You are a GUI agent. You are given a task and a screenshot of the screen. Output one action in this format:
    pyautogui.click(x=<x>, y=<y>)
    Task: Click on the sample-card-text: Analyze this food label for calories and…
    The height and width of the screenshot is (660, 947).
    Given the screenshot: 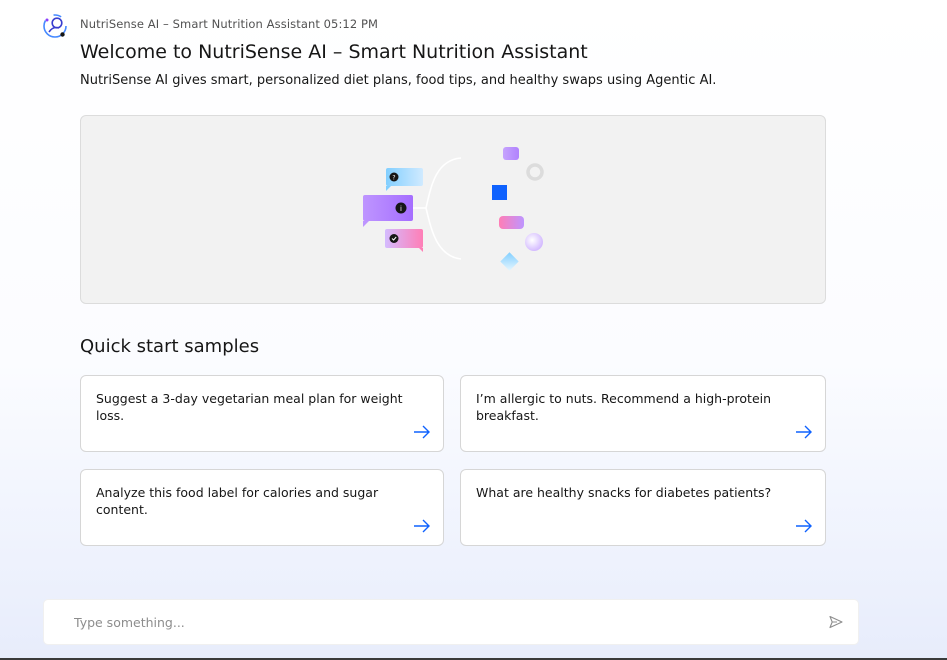 What is the action you would take?
    pyautogui.click(x=237, y=501)
    